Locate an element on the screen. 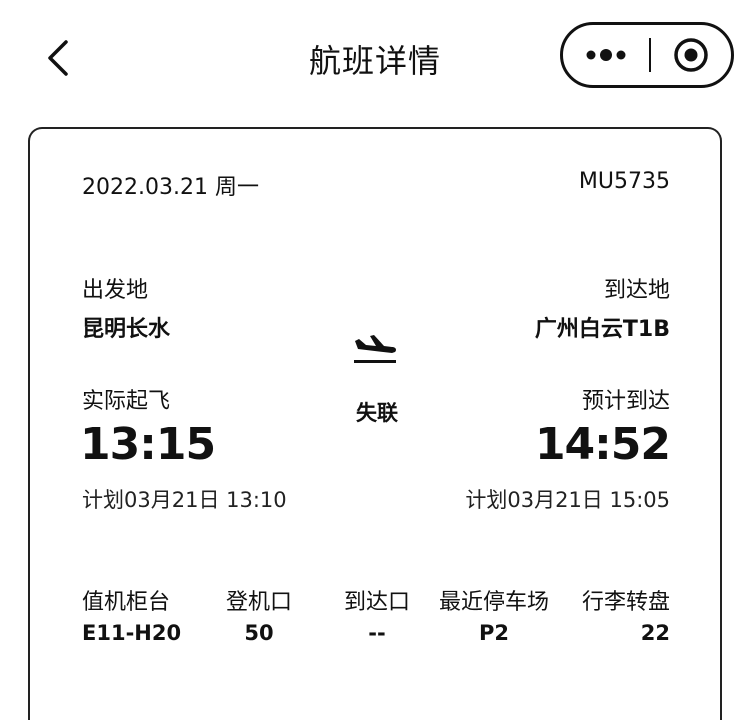 This screenshot has height=720, width=750. arrival-time-label: 预计到达 is located at coordinates (625, 401).